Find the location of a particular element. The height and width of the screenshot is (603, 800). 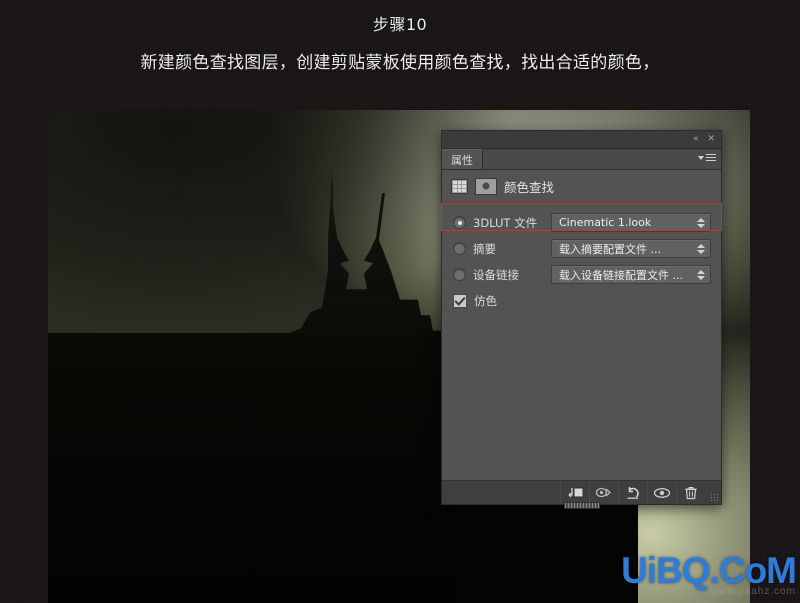

spinner-device-link-icon is located at coordinates (700, 274).